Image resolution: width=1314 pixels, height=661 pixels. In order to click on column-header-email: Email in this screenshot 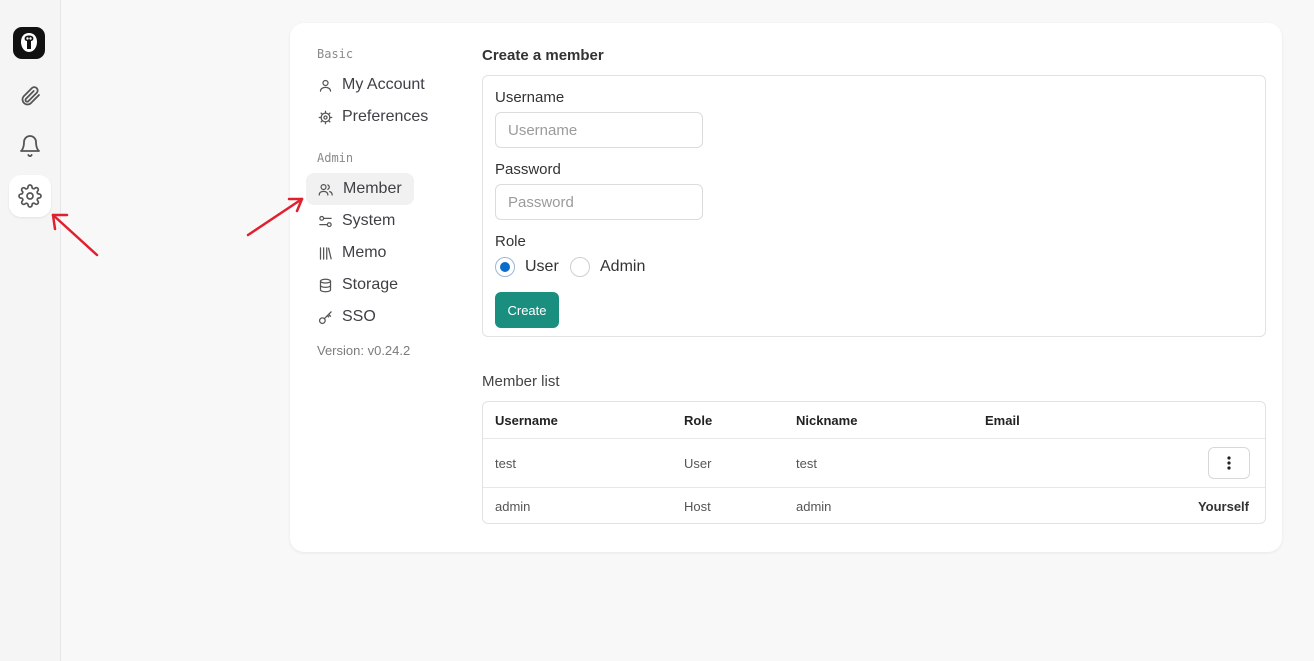, I will do `click(1002, 420)`.